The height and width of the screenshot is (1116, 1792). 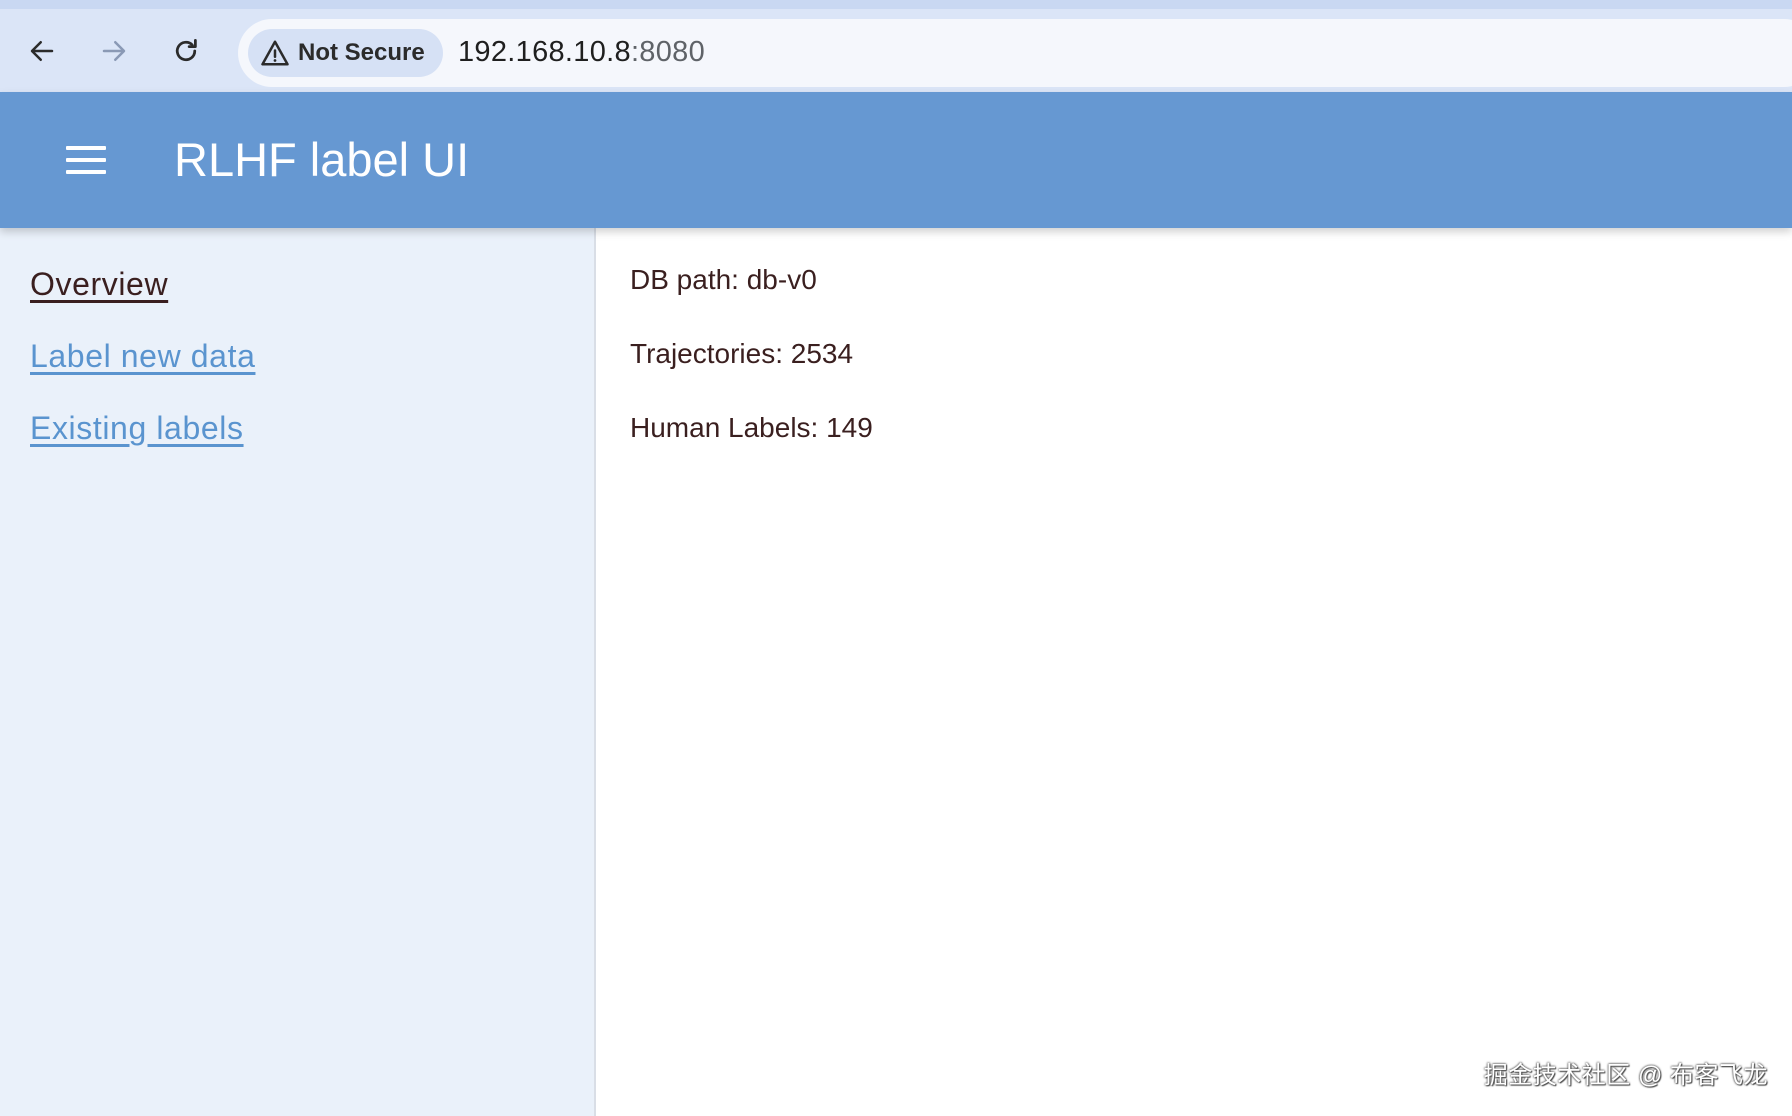 I want to click on url-host: 192.168.10.8, so click(x=544, y=52).